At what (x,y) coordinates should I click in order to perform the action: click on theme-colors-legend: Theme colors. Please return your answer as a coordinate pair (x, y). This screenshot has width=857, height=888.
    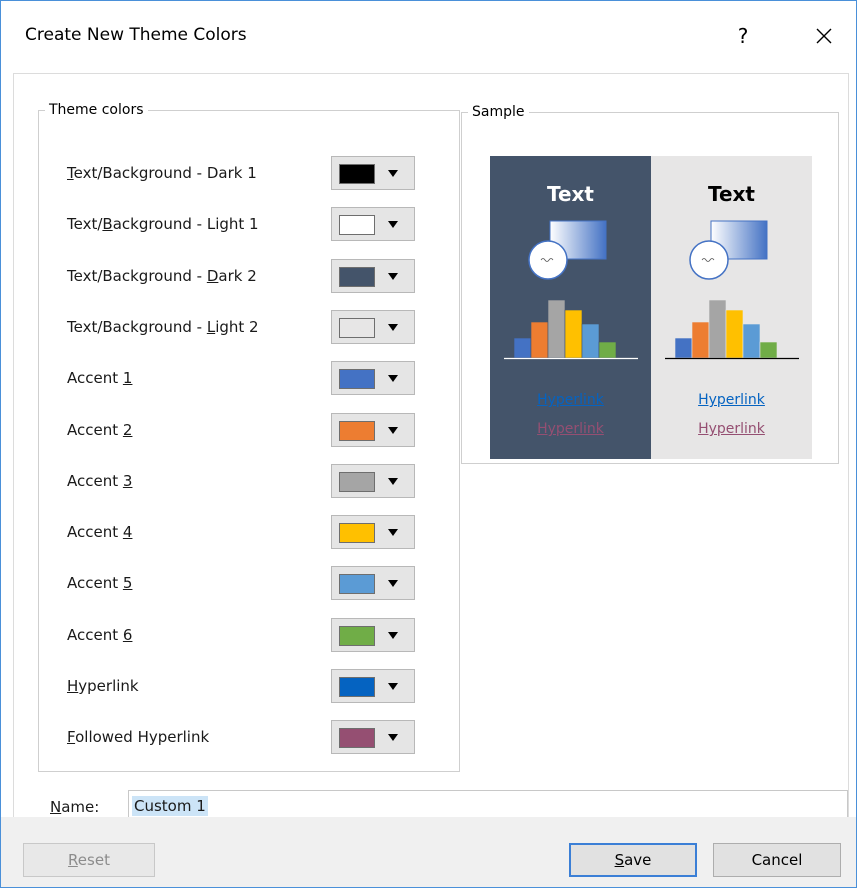
    Looking at the image, I should click on (96, 110).